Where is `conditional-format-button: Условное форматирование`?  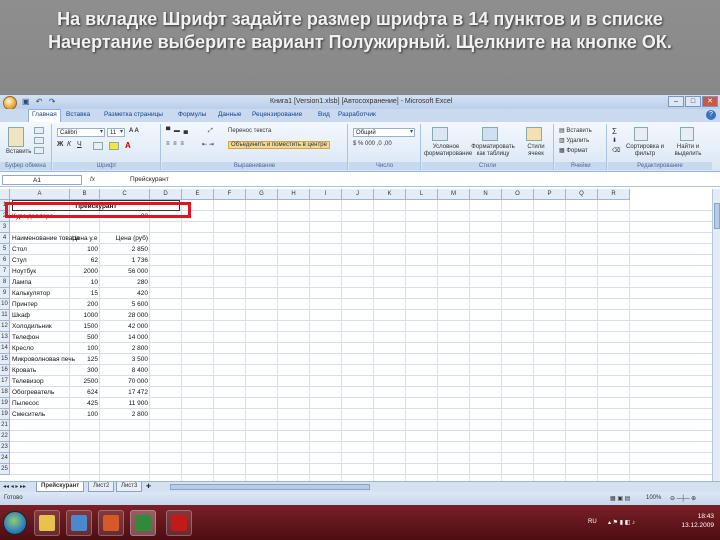 conditional-format-button: Условное форматирование is located at coordinates (448, 151).